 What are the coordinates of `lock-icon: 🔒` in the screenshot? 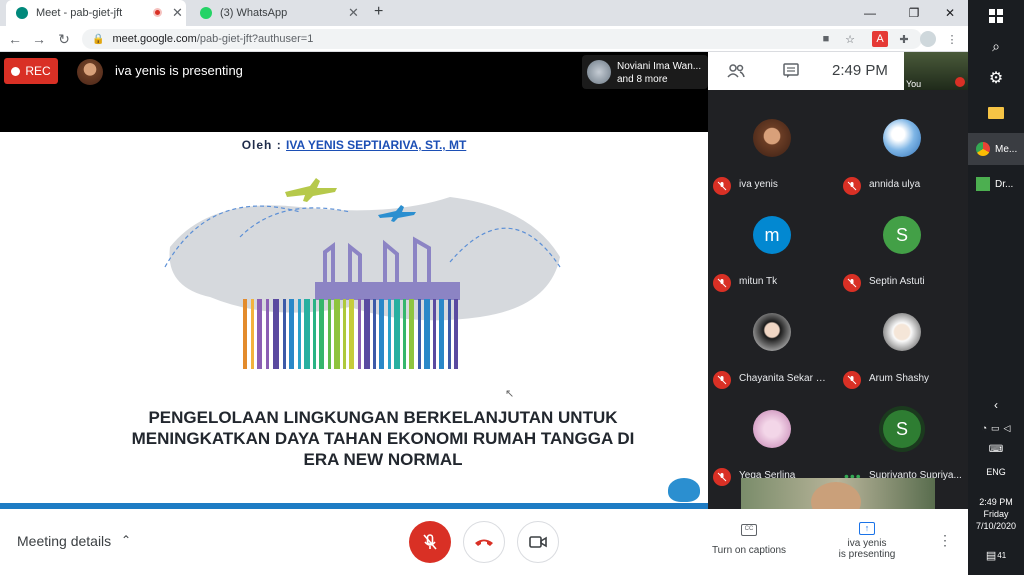 It's located at (98, 39).